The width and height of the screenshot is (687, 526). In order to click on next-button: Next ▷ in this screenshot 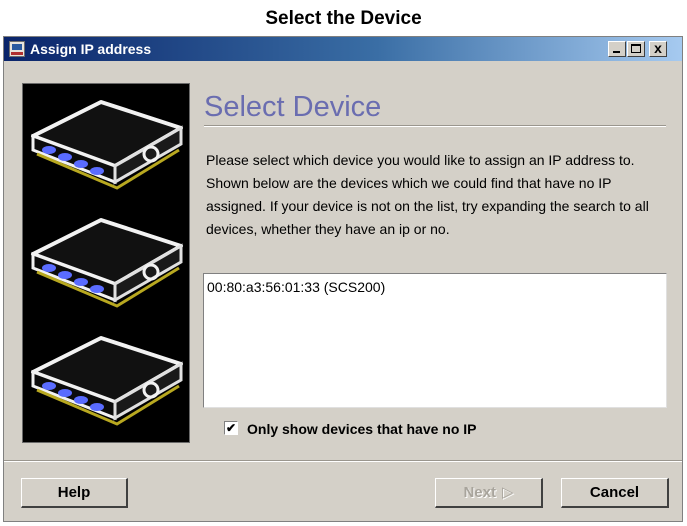, I will do `click(489, 493)`.